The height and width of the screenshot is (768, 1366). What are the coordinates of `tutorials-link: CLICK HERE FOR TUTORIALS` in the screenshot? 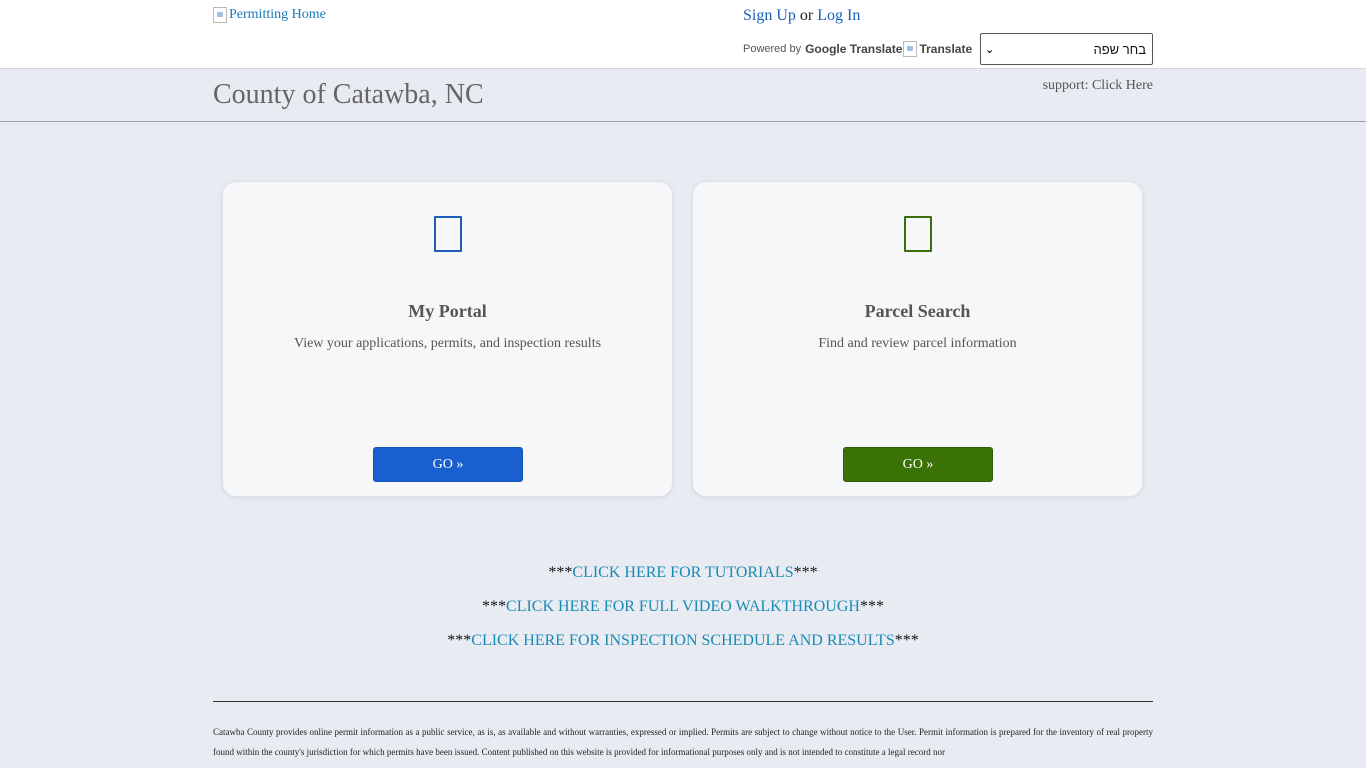 It's located at (682, 572).